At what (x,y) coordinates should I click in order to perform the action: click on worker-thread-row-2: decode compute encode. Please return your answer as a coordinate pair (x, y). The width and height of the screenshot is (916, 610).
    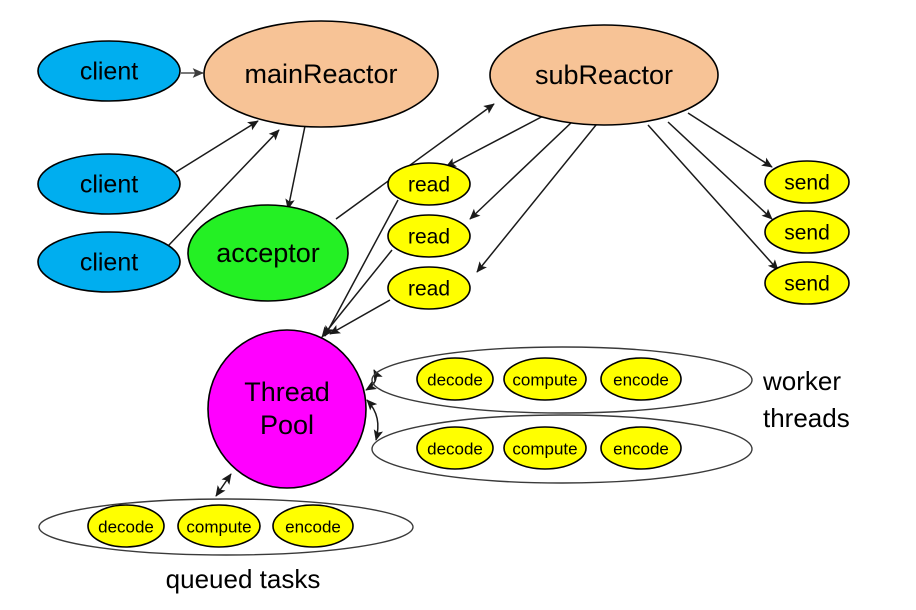
    Looking at the image, I should click on (549, 448).